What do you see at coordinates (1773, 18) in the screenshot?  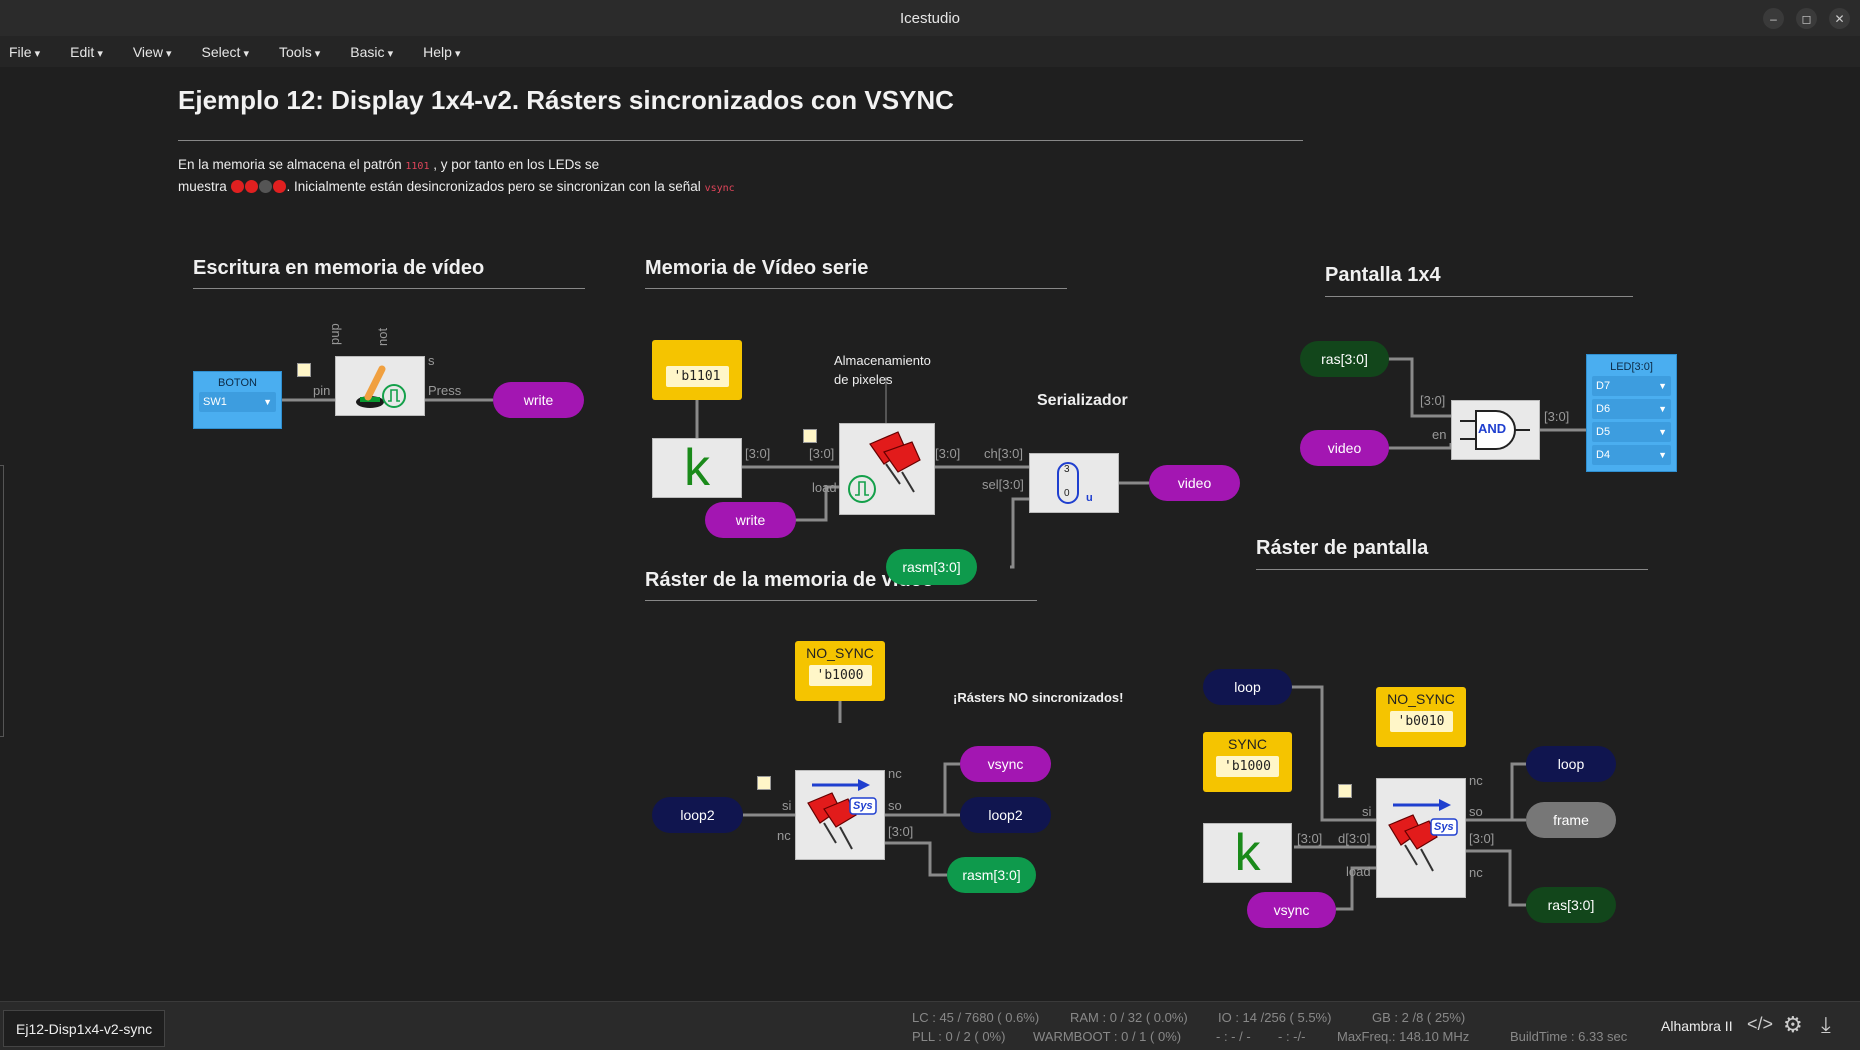 I see `minimize-button: –` at bounding box center [1773, 18].